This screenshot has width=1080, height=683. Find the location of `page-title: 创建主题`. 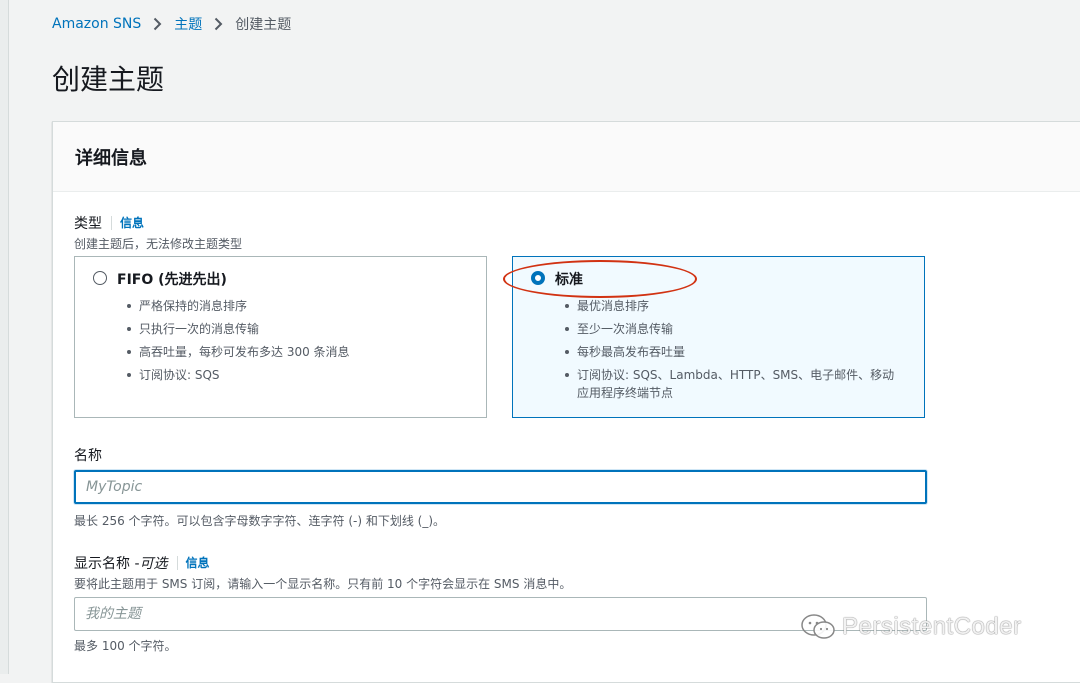

page-title: 创建主题 is located at coordinates (108, 79).